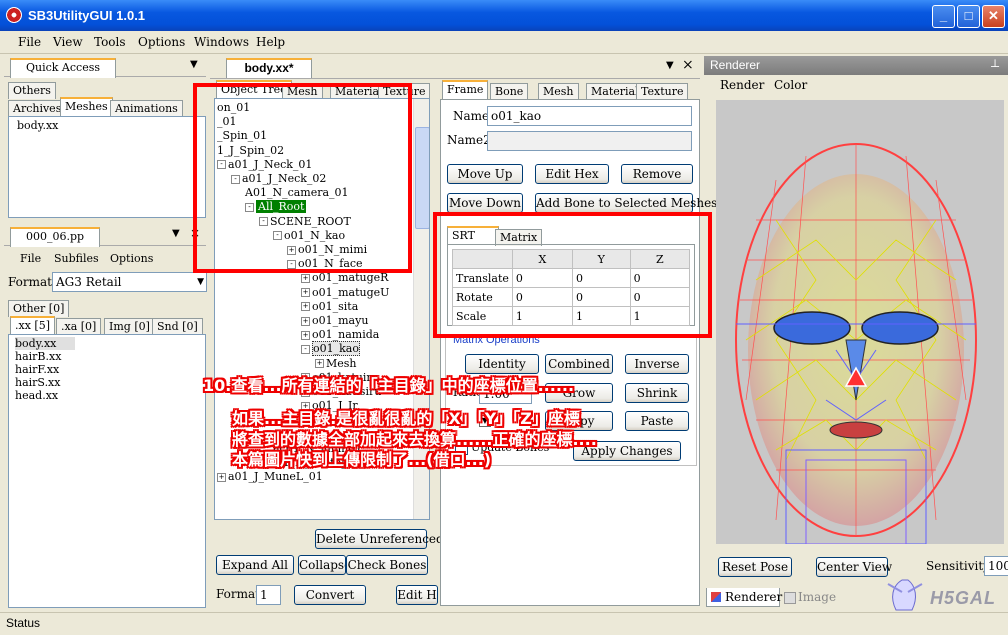  What do you see at coordinates (943, 16) in the screenshot?
I see `minimize-button: _` at bounding box center [943, 16].